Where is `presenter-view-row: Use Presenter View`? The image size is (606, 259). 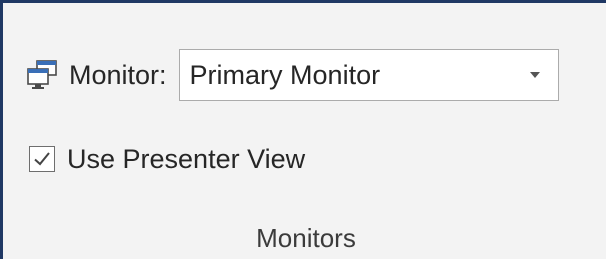 presenter-view-row: Use Presenter View is located at coordinates (167, 159).